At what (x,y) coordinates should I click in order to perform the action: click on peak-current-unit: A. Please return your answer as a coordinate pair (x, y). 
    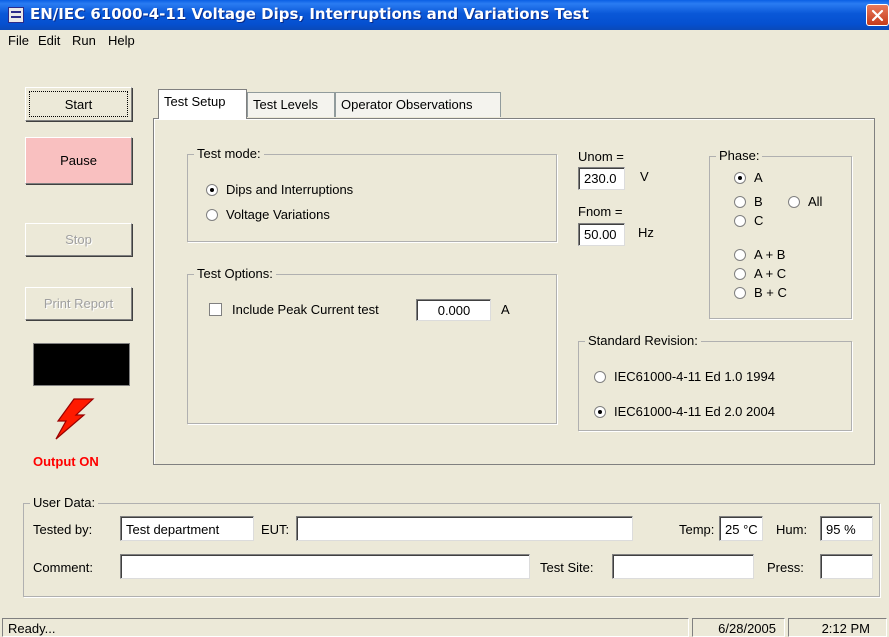
    Looking at the image, I should click on (505, 309).